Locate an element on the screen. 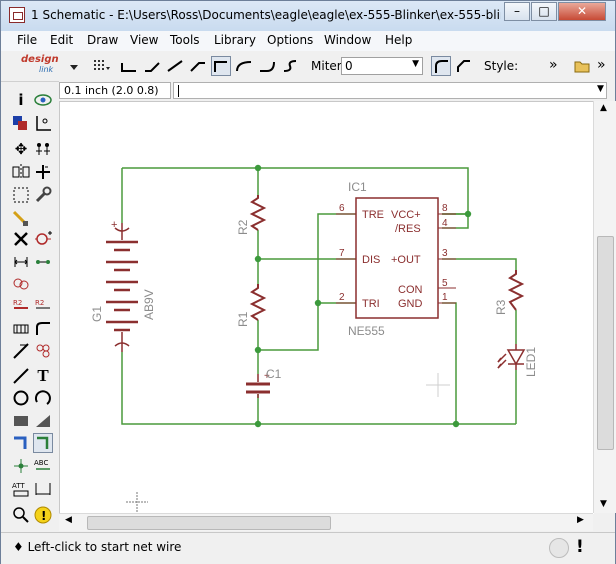 Image resolution: width=616 pixels, height=564 pixels. horizontal-scrollbar: ◀ ▶ is located at coordinates (326, 522).